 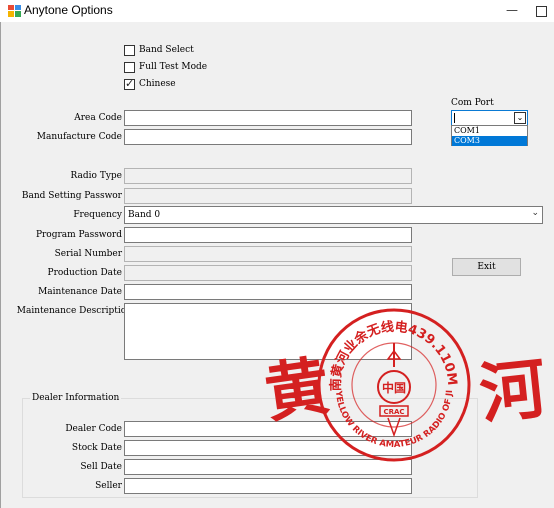 What do you see at coordinates (489, 131) in the screenshot?
I see `com-port-option: COM1` at bounding box center [489, 131].